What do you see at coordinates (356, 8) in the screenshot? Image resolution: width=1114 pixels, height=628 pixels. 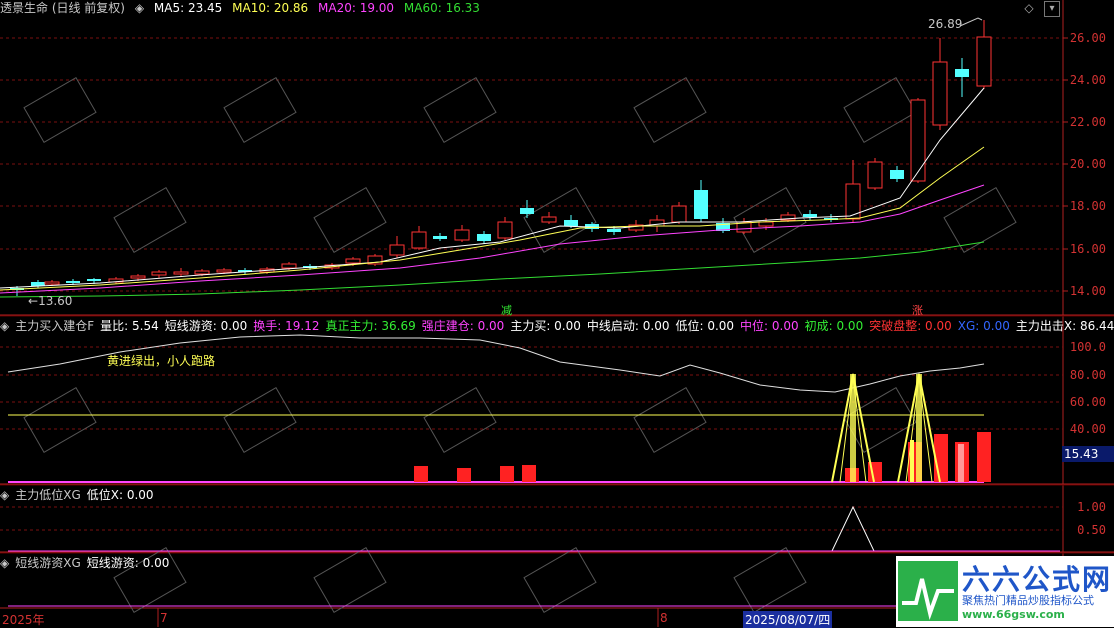 I see `ma20-value: MA20: 19.00` at bounding box center [356, 8].